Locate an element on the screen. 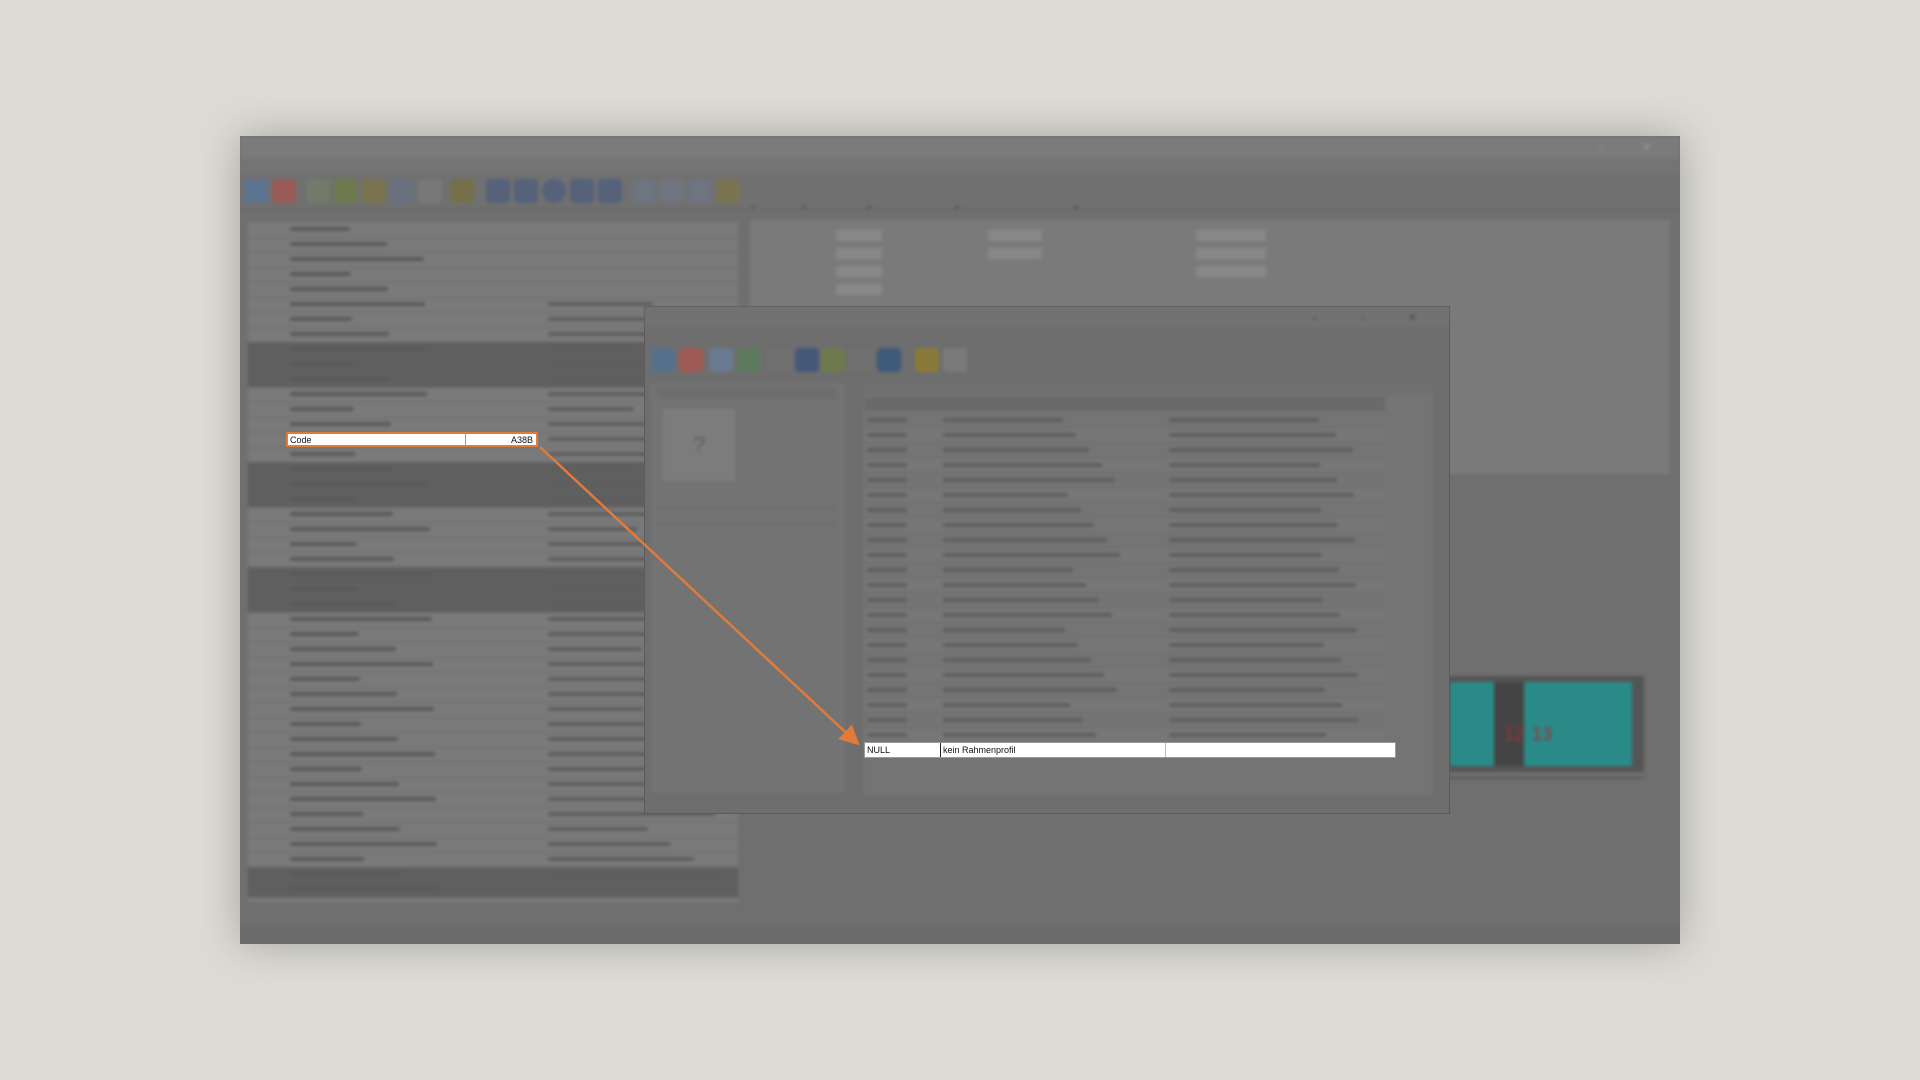 The image size is (1920, 1080). wizard-button is located at coordinates (1254, 913).